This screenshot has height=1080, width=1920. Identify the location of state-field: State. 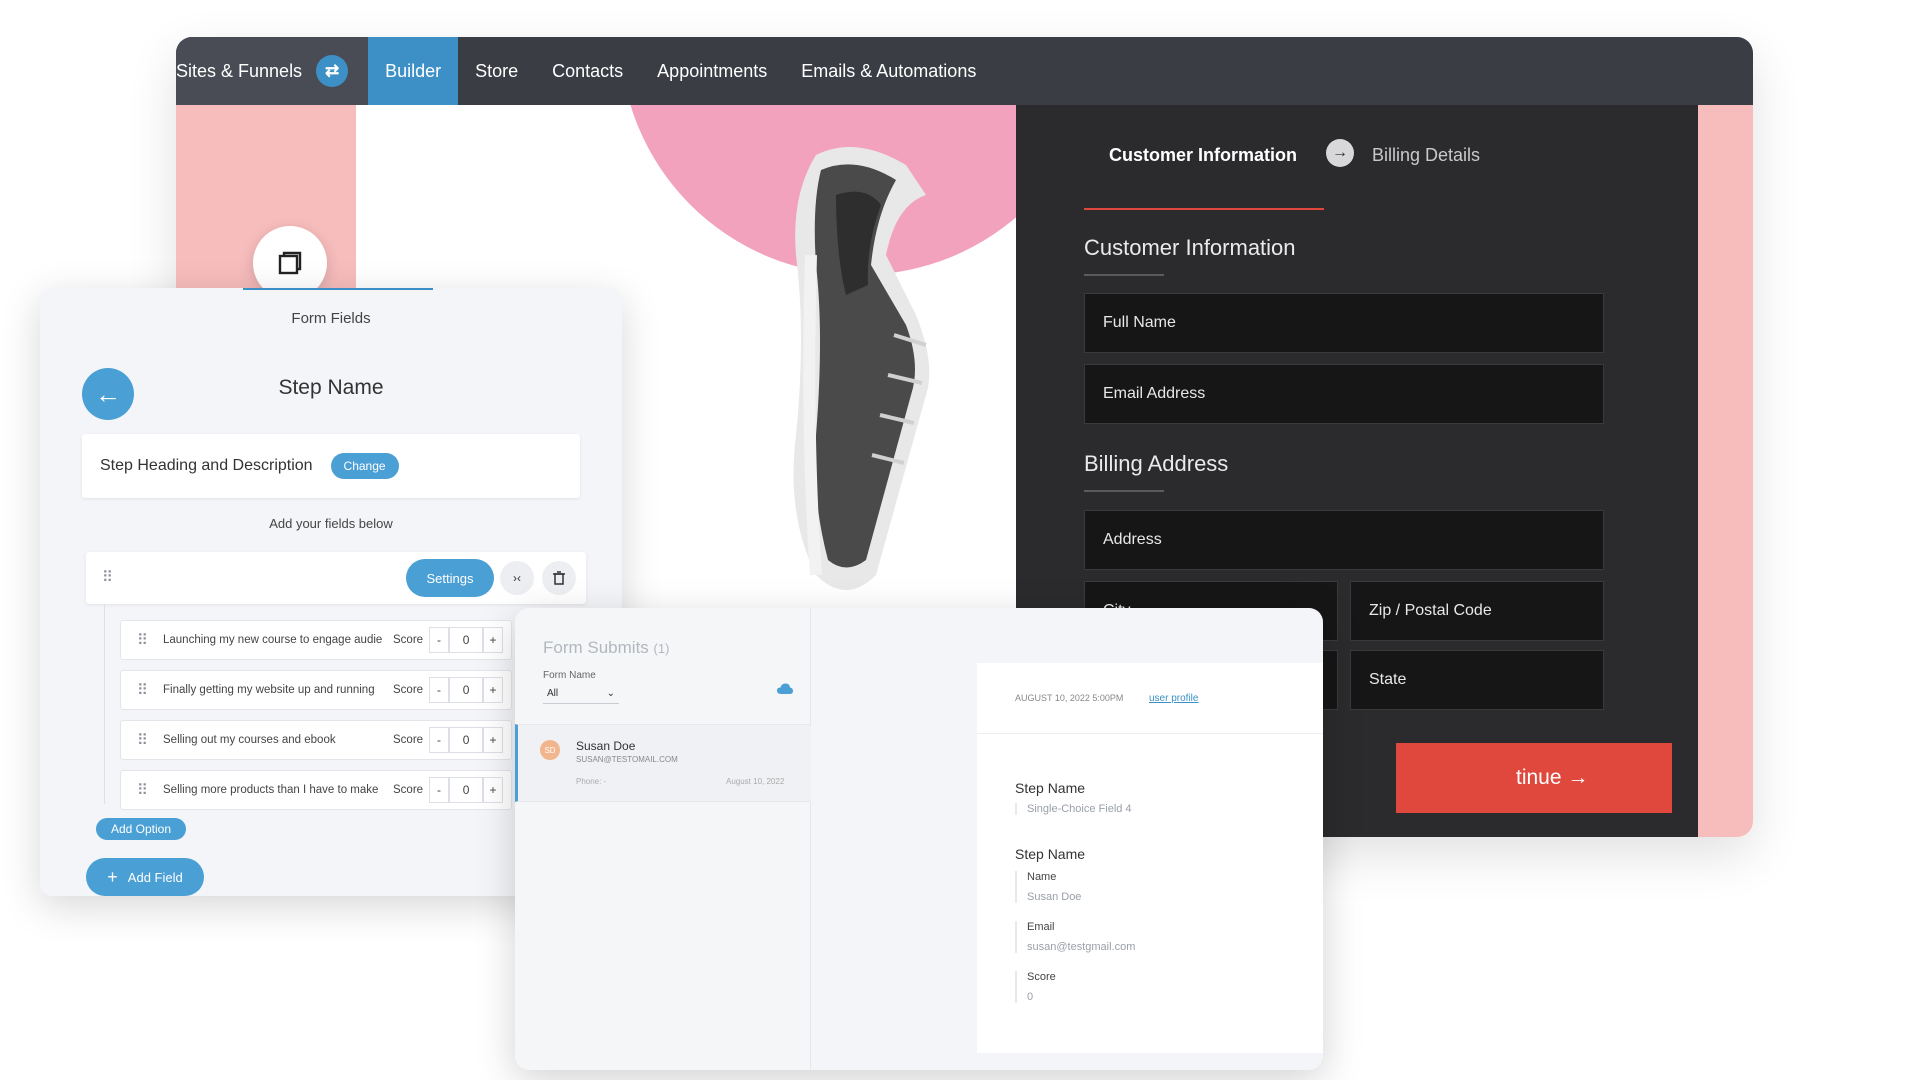
(1477, 680).